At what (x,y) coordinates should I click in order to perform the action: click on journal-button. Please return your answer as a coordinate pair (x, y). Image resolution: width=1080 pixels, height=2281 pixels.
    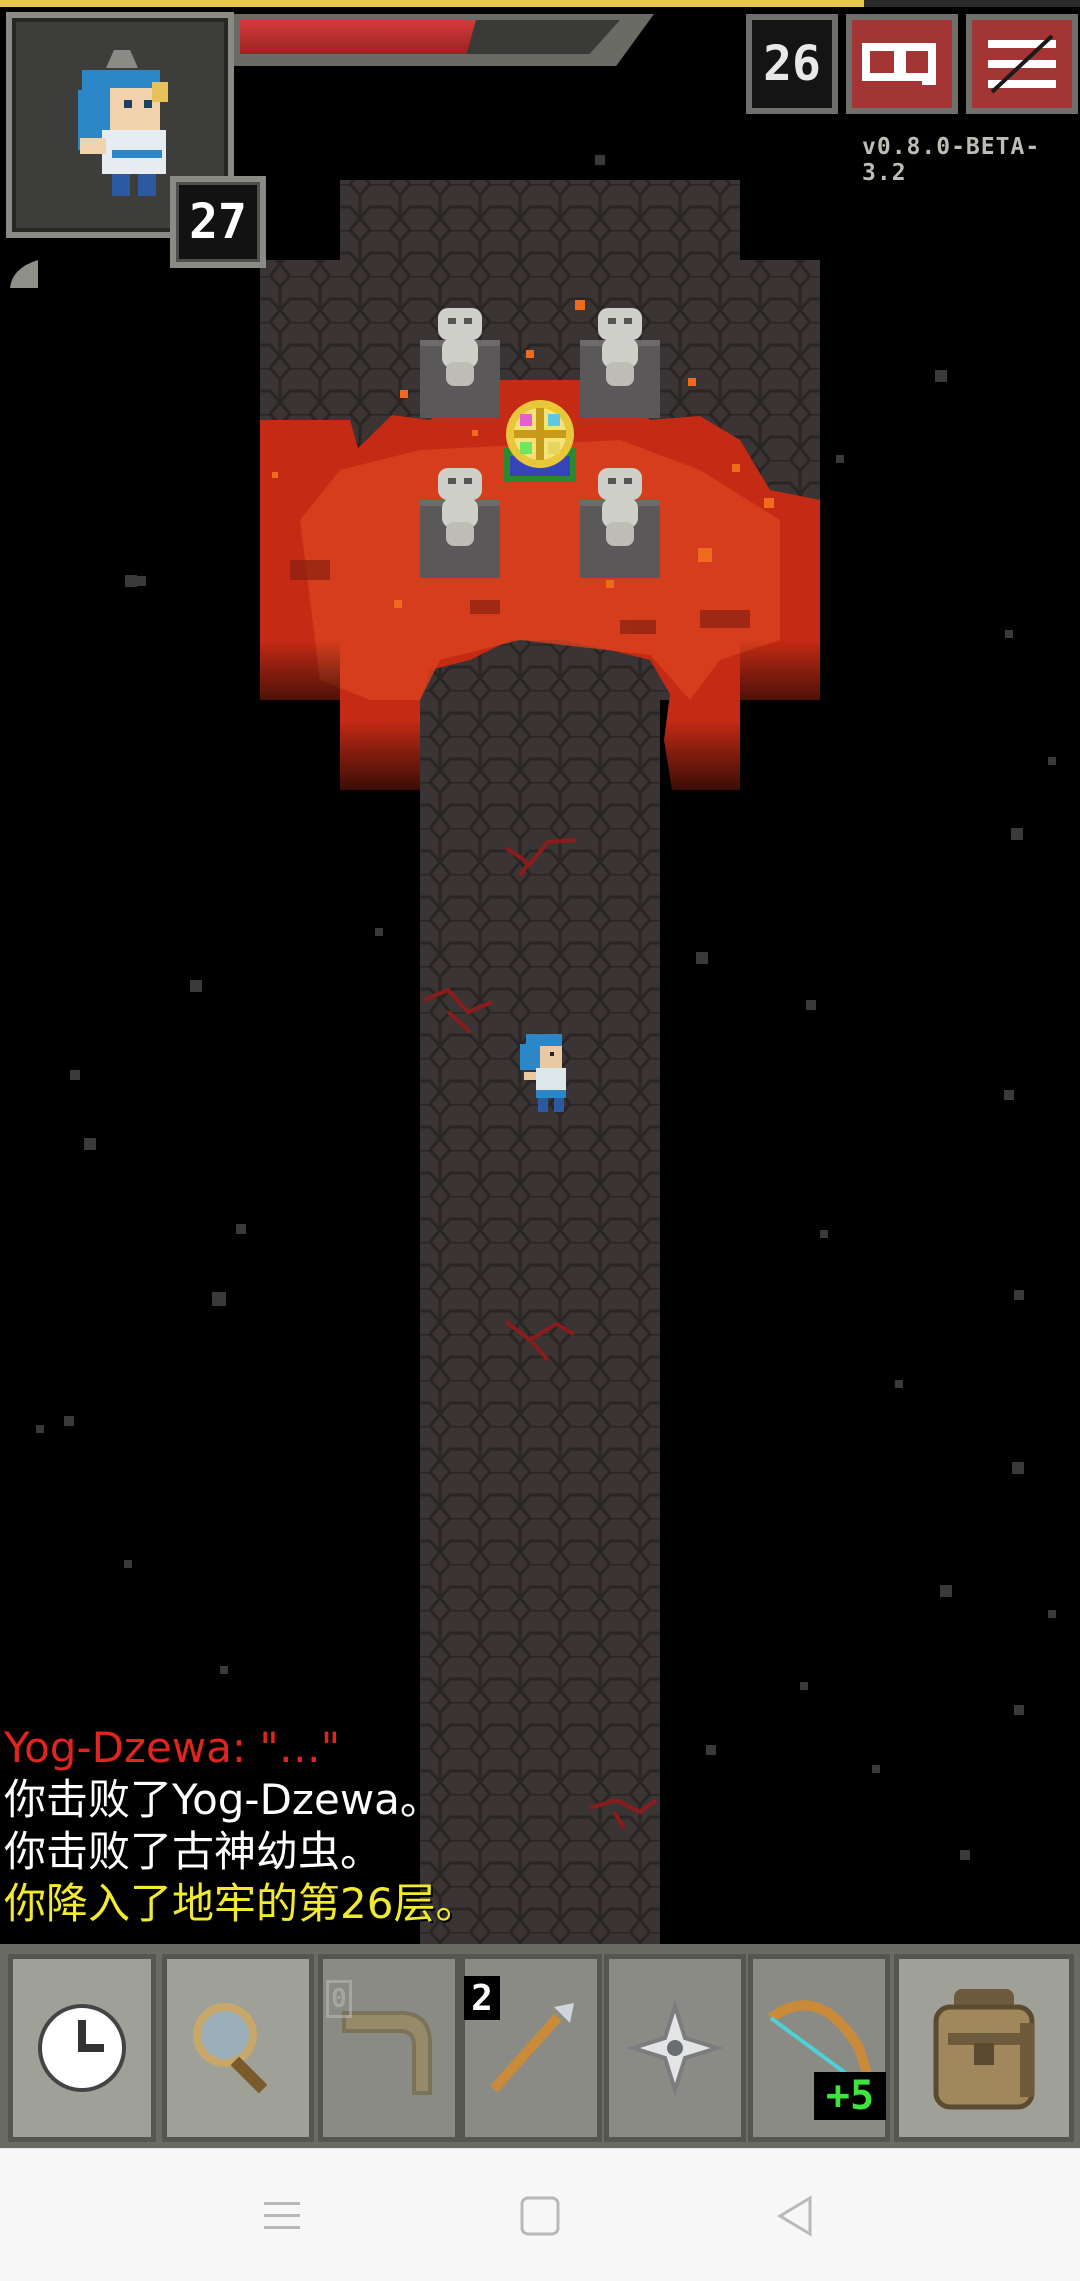
    Looking at the image, I should click on (902, 64).